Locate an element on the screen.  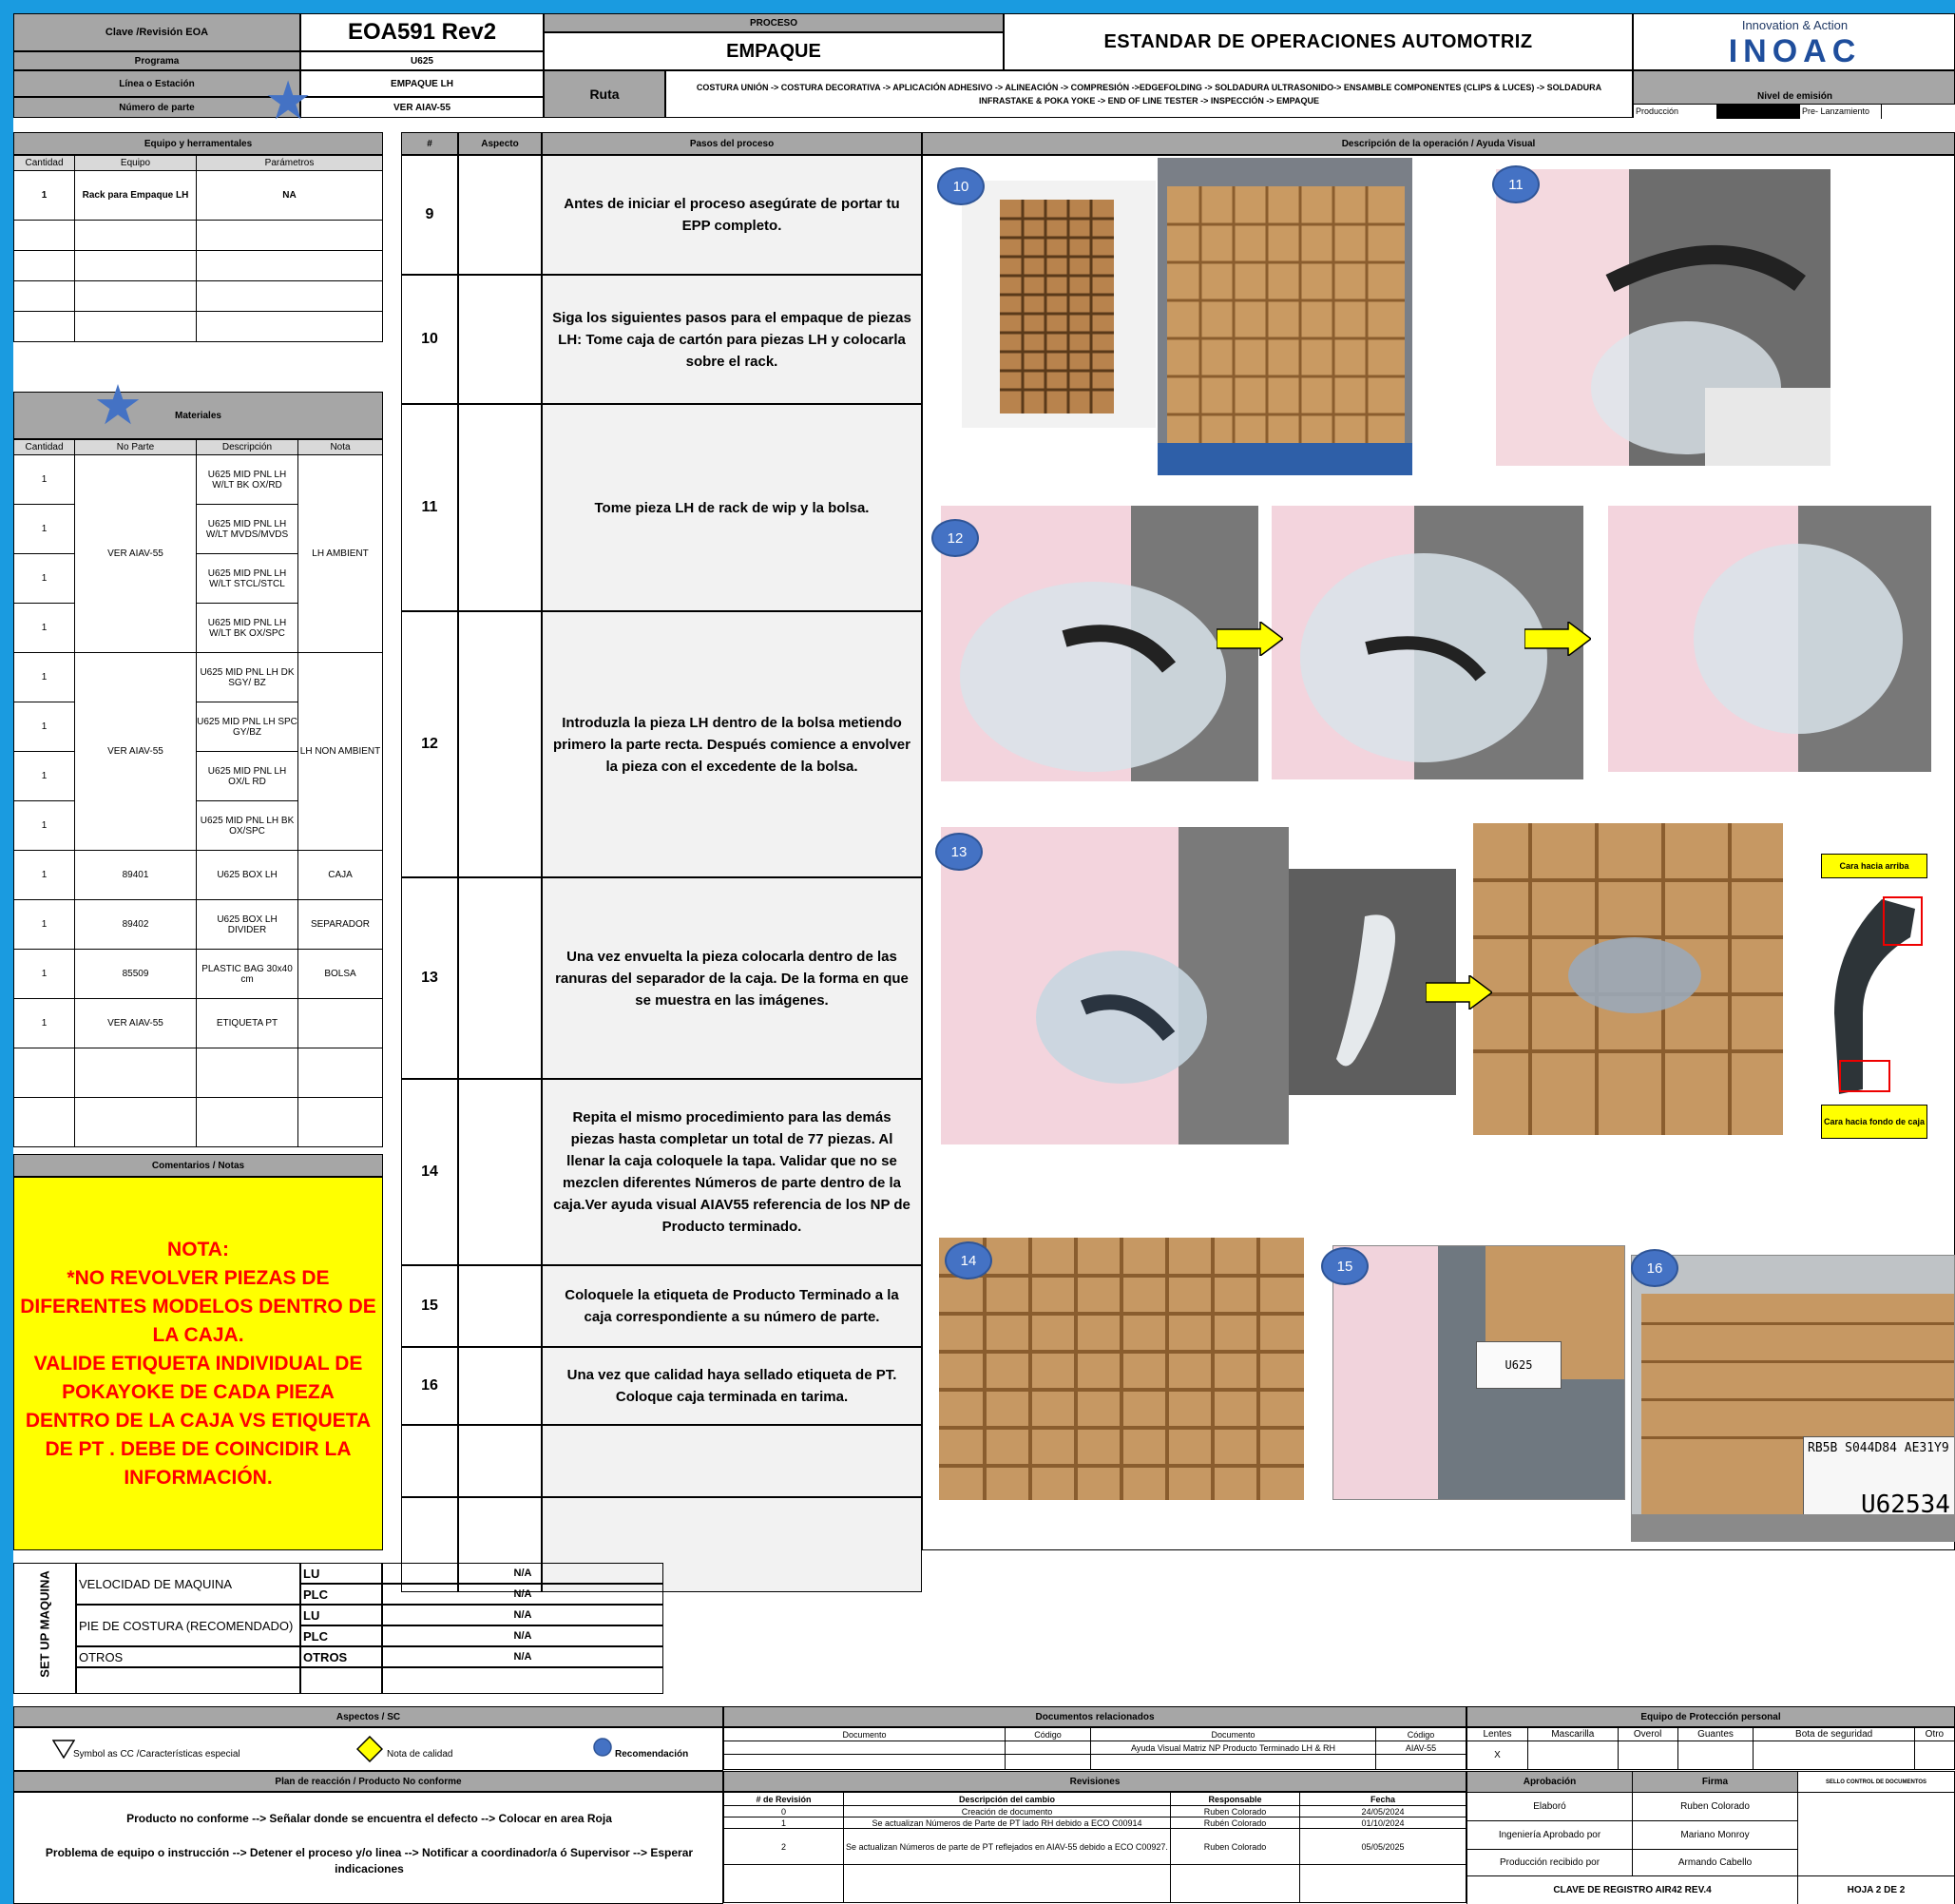
left-band is located at coordinates (6, 958).